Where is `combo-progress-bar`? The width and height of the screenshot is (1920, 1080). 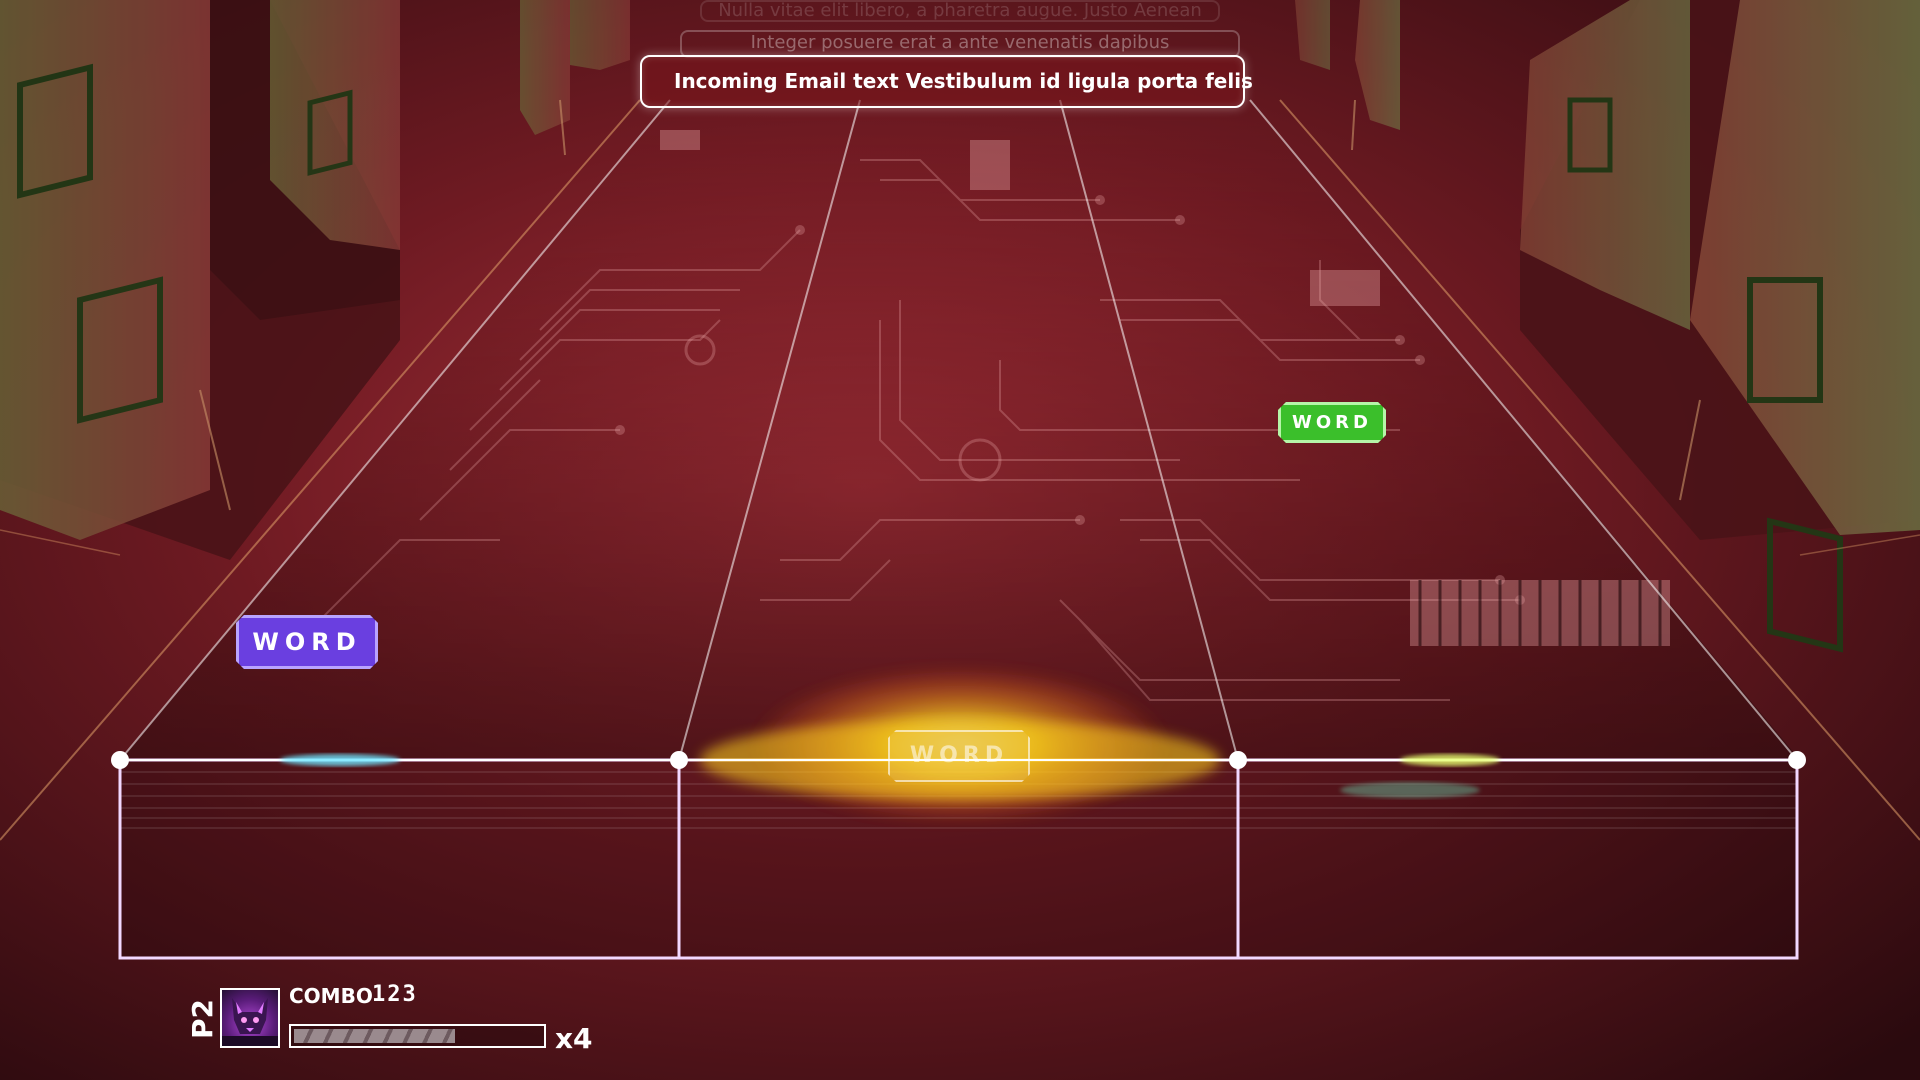 combo-progress-bar is located at coordinates (417, 1036).